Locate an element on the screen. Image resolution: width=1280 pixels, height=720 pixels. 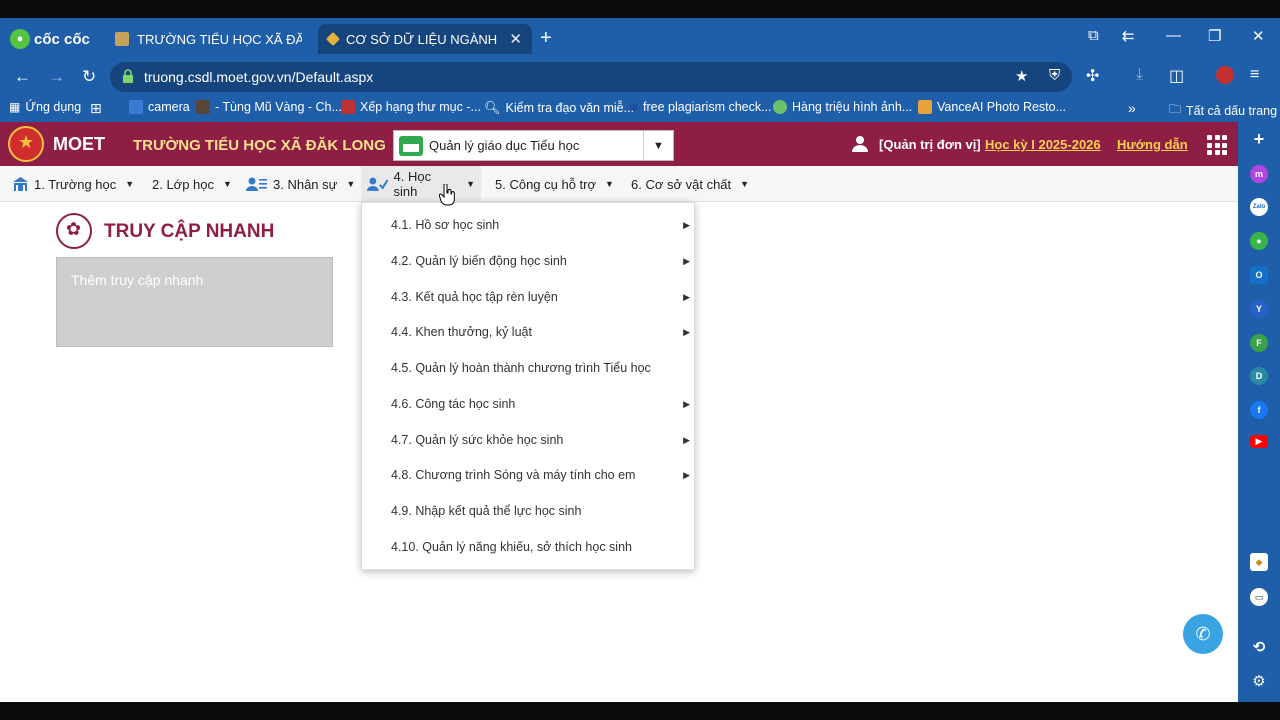
bottom-letterbox is located at coordinates (640, 711).